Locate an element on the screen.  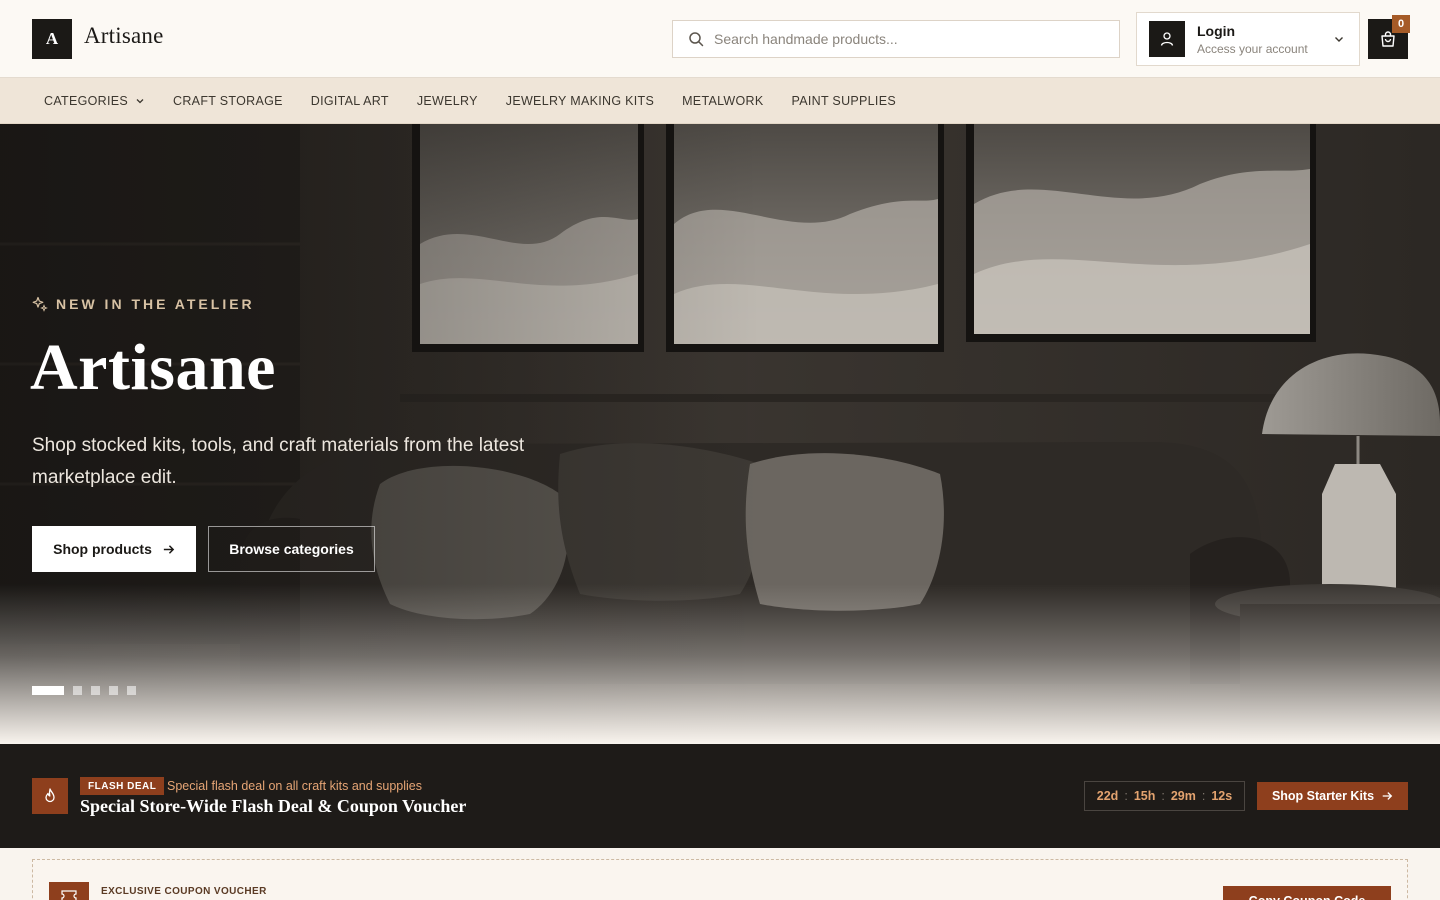
coupon-label: EXCLUSIVE COUPON VOUCHER is located at coordinates (184, 891).